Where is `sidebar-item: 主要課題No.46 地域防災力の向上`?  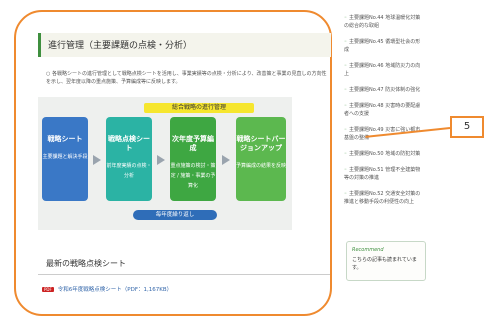 sidebar-item: 主要課題No.46 地域防災力の向上 is located at coordinates (383, 70).